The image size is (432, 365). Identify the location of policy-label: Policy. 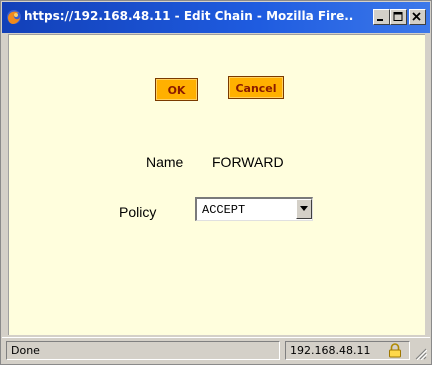
(138, 212).